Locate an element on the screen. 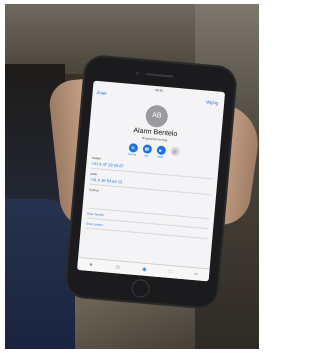 This screenshot has height=353, width=320. video-icon: ▶ is located at coordinates (160, 150).